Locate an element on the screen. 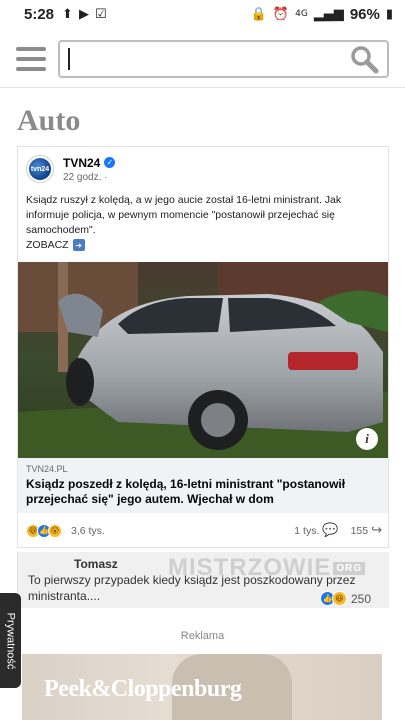 The width and height of the screenshot is (405, 720). ad-label: Reklama is located at coordinates (202, 636).